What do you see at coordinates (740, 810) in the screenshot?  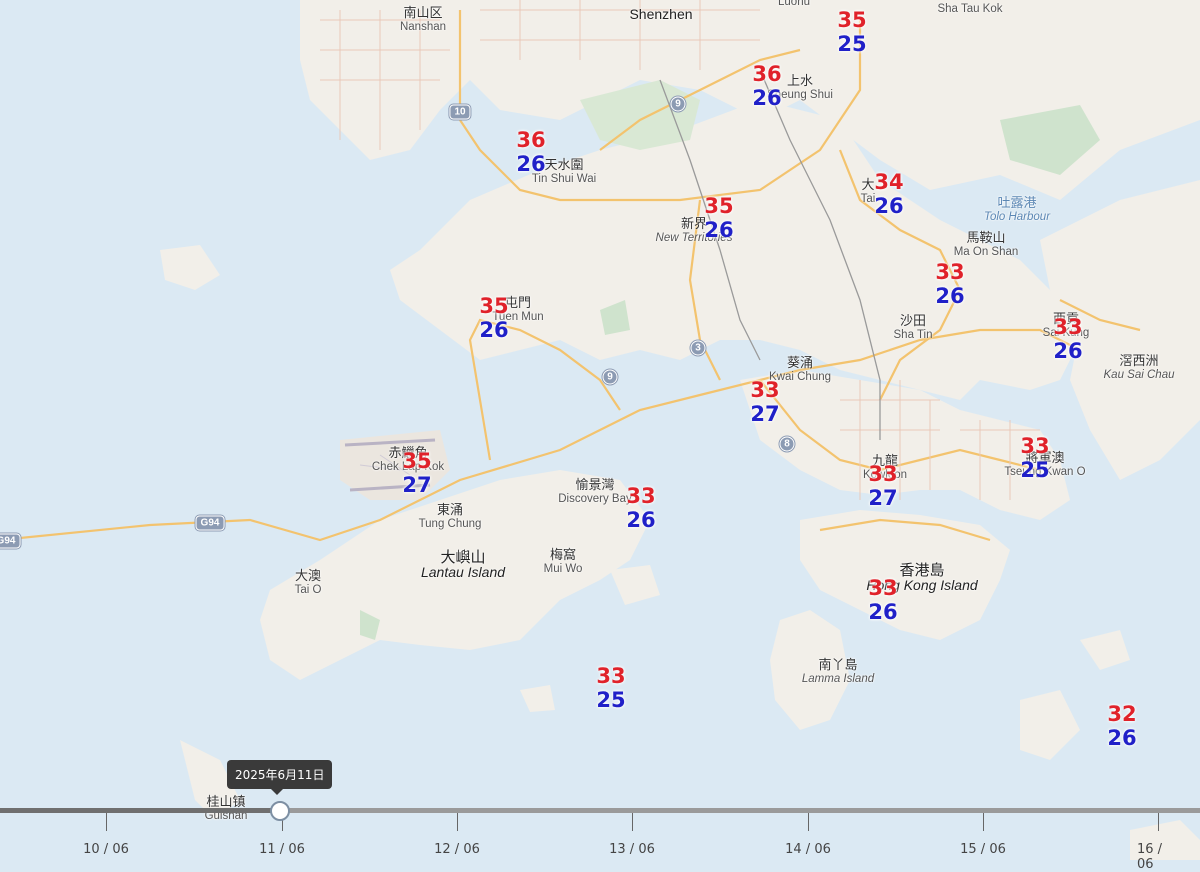 I see `timeline-track-remaining` at bounding box center [740, 810].